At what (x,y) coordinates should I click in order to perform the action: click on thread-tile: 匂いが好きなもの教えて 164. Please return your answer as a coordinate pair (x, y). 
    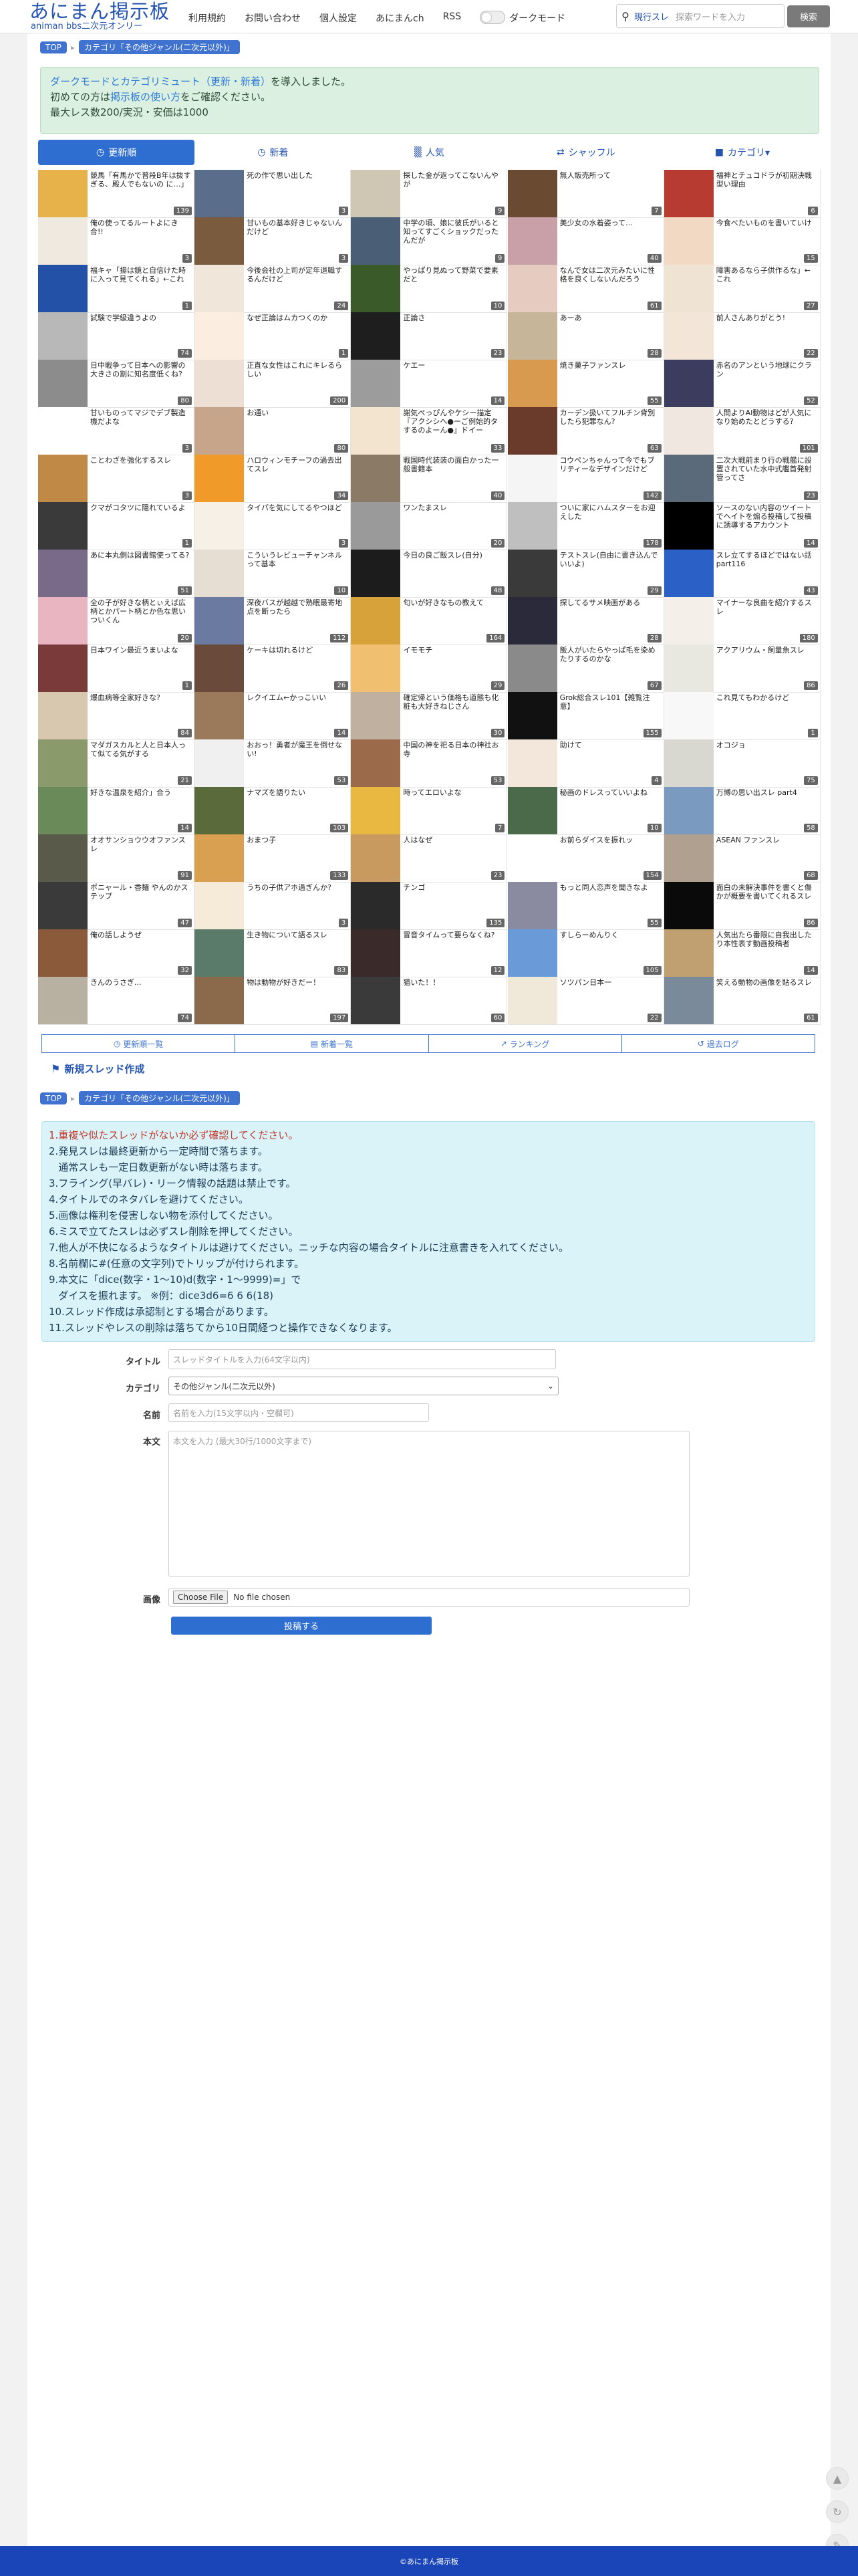
    Looking at the image, I should click on (429, 621).